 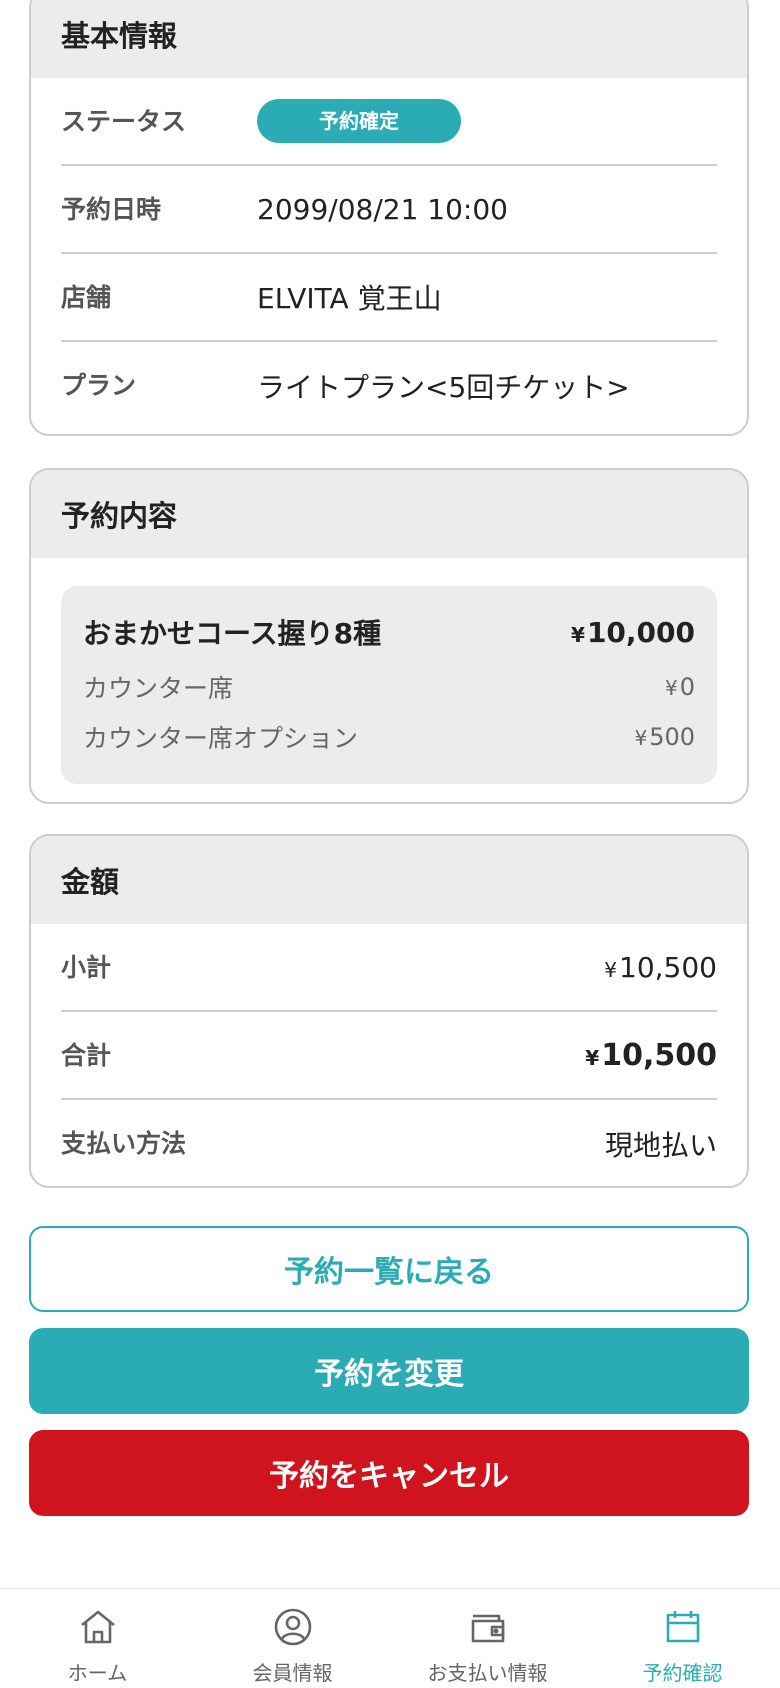 What do you see at coordinates (659, 1055) in the screenshot?
I see `total-amount: 10,500` at bounding box center [659, 1055].